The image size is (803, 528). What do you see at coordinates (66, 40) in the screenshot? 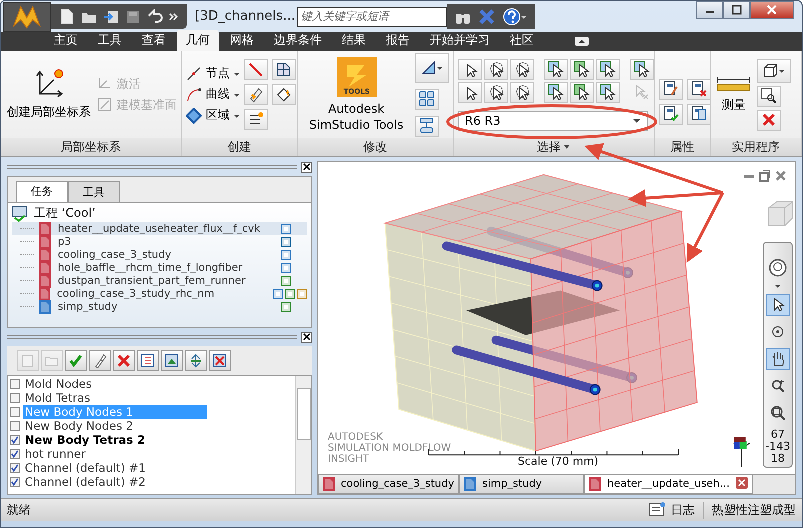
I see `ribbon-tab: 主页` at bounding box center [66, 40].